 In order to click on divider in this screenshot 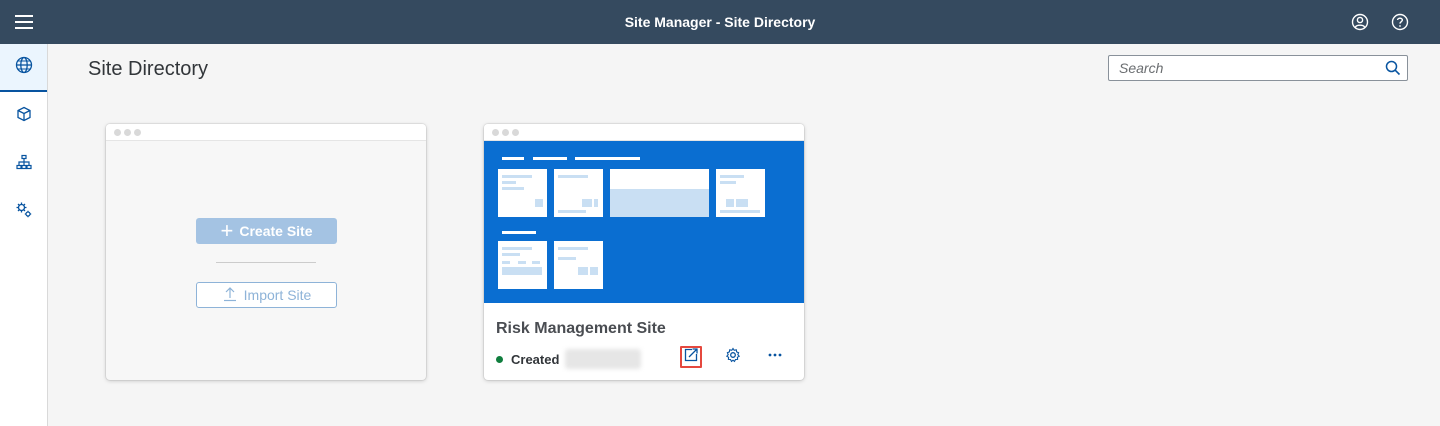, I will do `click(266, 262)`.